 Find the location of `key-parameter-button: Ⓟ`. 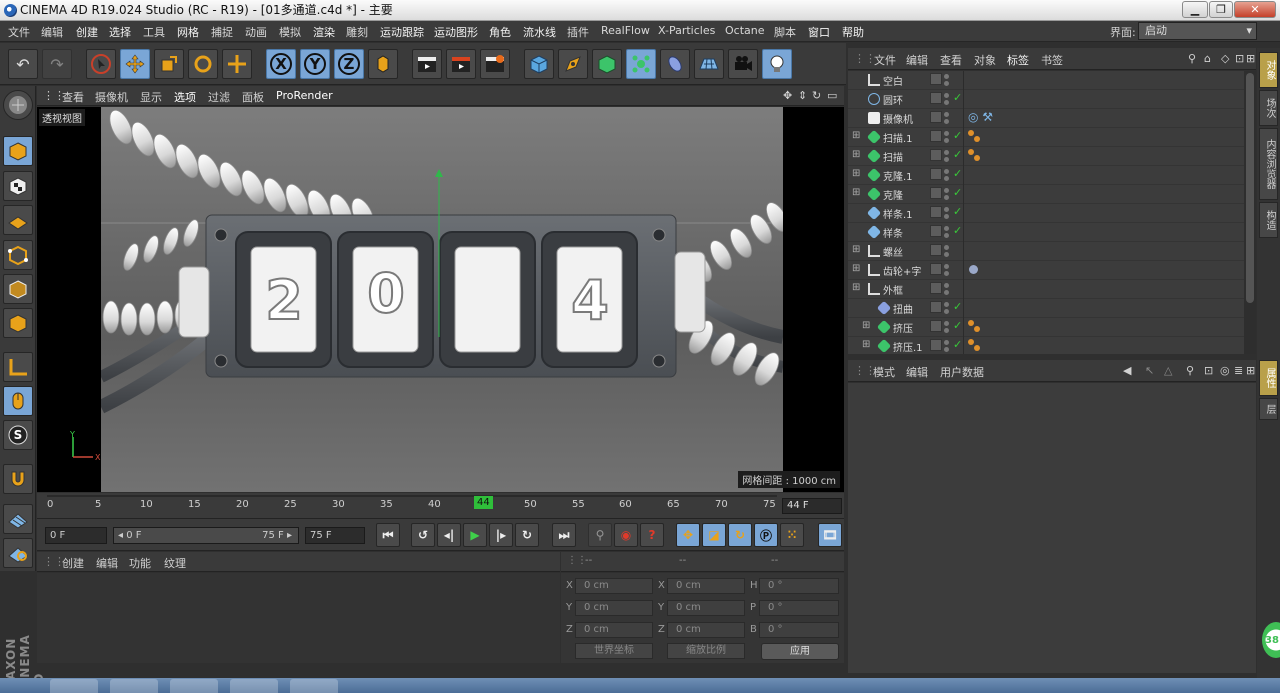

key-parameter-button: Ⓟ is located at coordinates (766, 535).